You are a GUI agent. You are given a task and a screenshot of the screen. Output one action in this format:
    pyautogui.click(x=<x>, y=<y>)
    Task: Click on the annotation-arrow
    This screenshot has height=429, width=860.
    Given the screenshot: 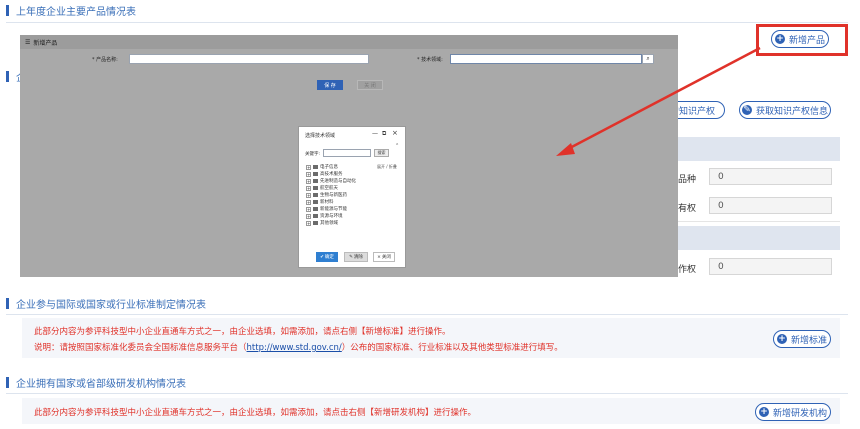 What is the action you would take?
    pyautogui.click(x=658, y=101)
    